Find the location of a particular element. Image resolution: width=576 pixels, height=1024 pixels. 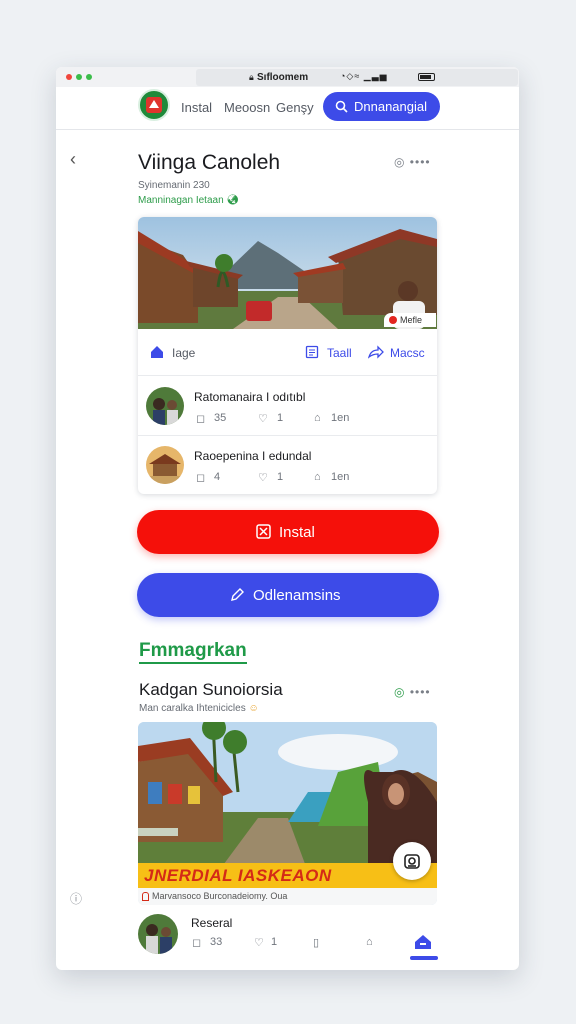

nav-link-gensy: Genşy is located at coordinates (295, 107).